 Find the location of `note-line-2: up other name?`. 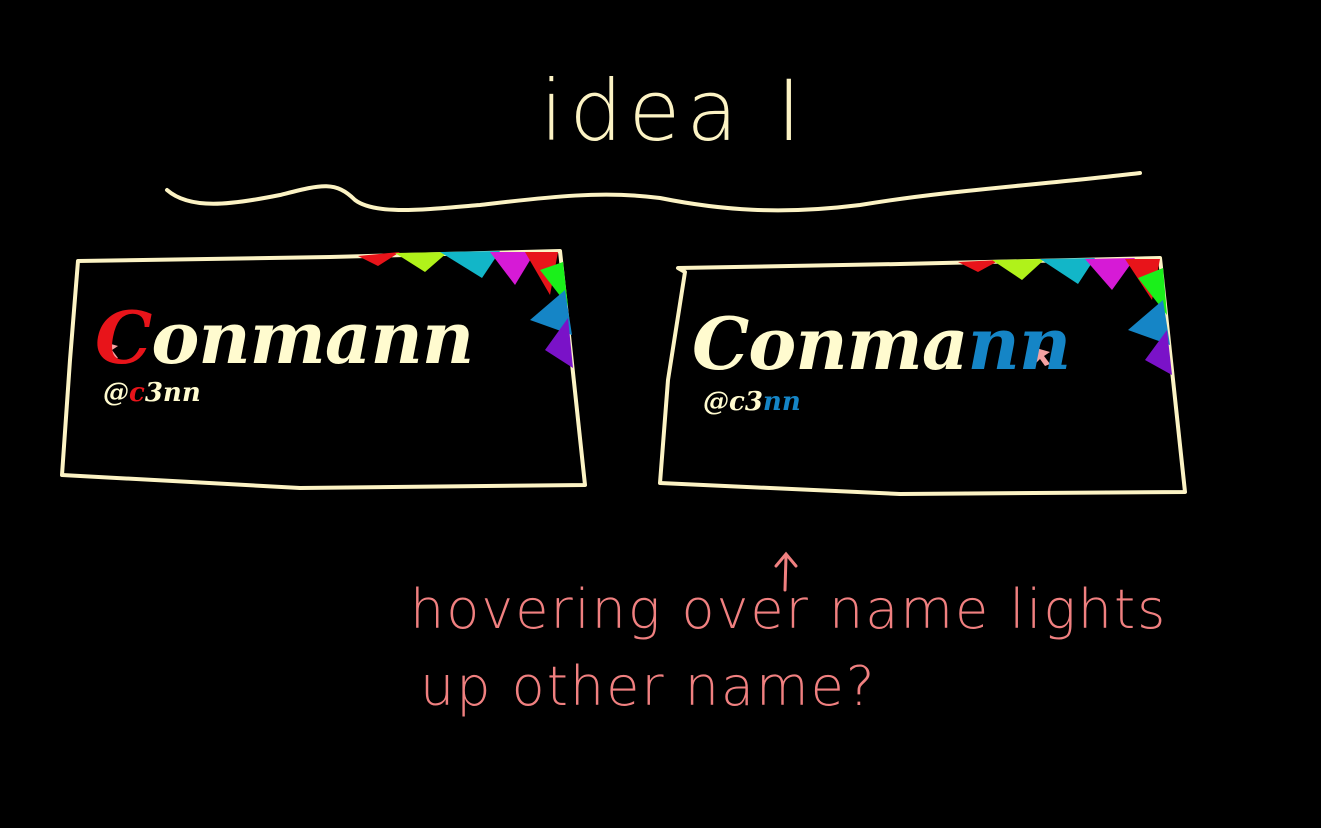

note-line-2: up other name? is located at coordinates (648, 686).